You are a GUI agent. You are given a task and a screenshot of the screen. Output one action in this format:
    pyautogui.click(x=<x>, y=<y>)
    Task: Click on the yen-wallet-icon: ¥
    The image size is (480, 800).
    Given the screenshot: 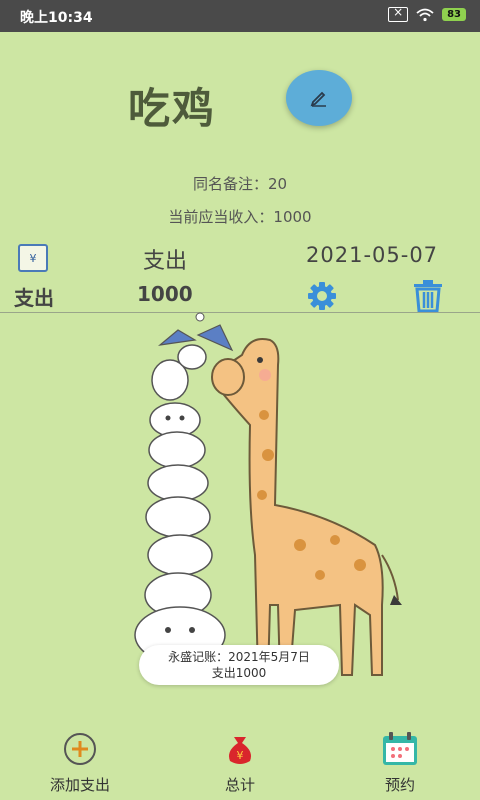 What is the action you would take?
    pyautogui.click(x=33, y=258)
    